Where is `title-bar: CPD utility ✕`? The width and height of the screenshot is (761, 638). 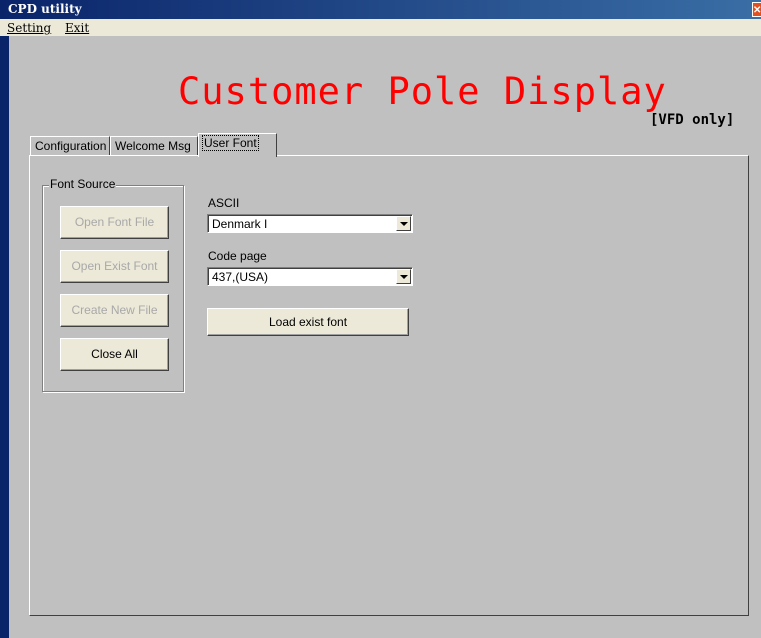
title-bar: CPD utility ✕ is located at coordinates (380, 9).